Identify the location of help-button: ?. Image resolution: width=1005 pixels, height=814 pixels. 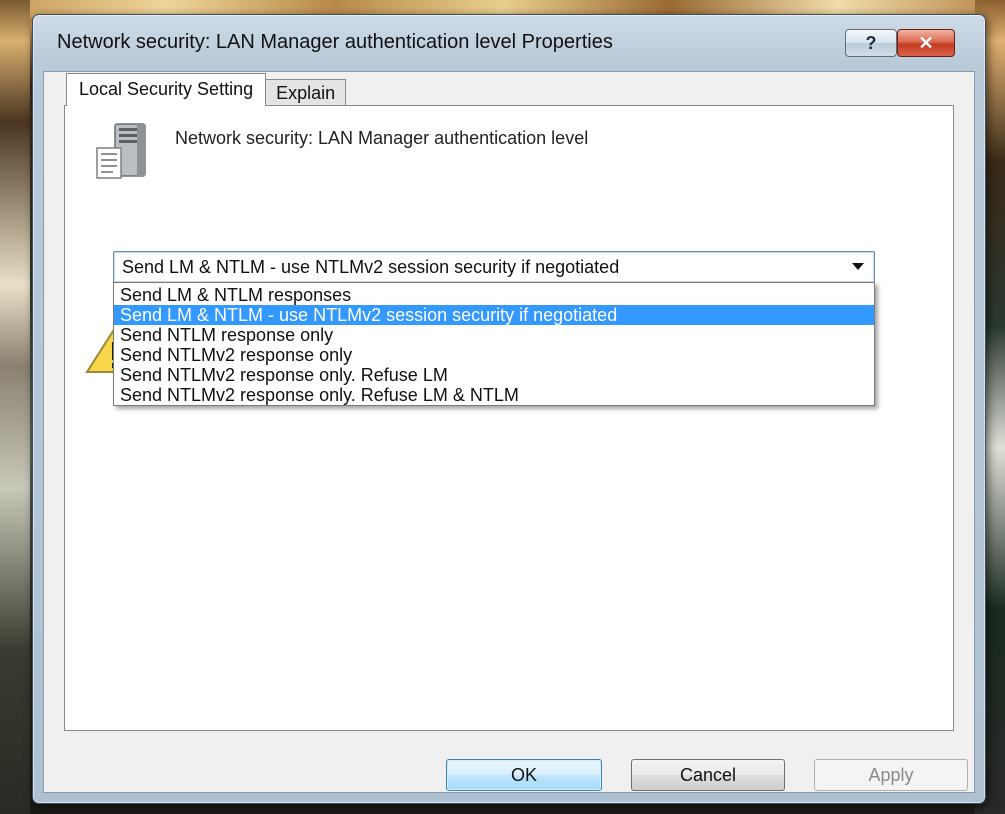
(871, 43).